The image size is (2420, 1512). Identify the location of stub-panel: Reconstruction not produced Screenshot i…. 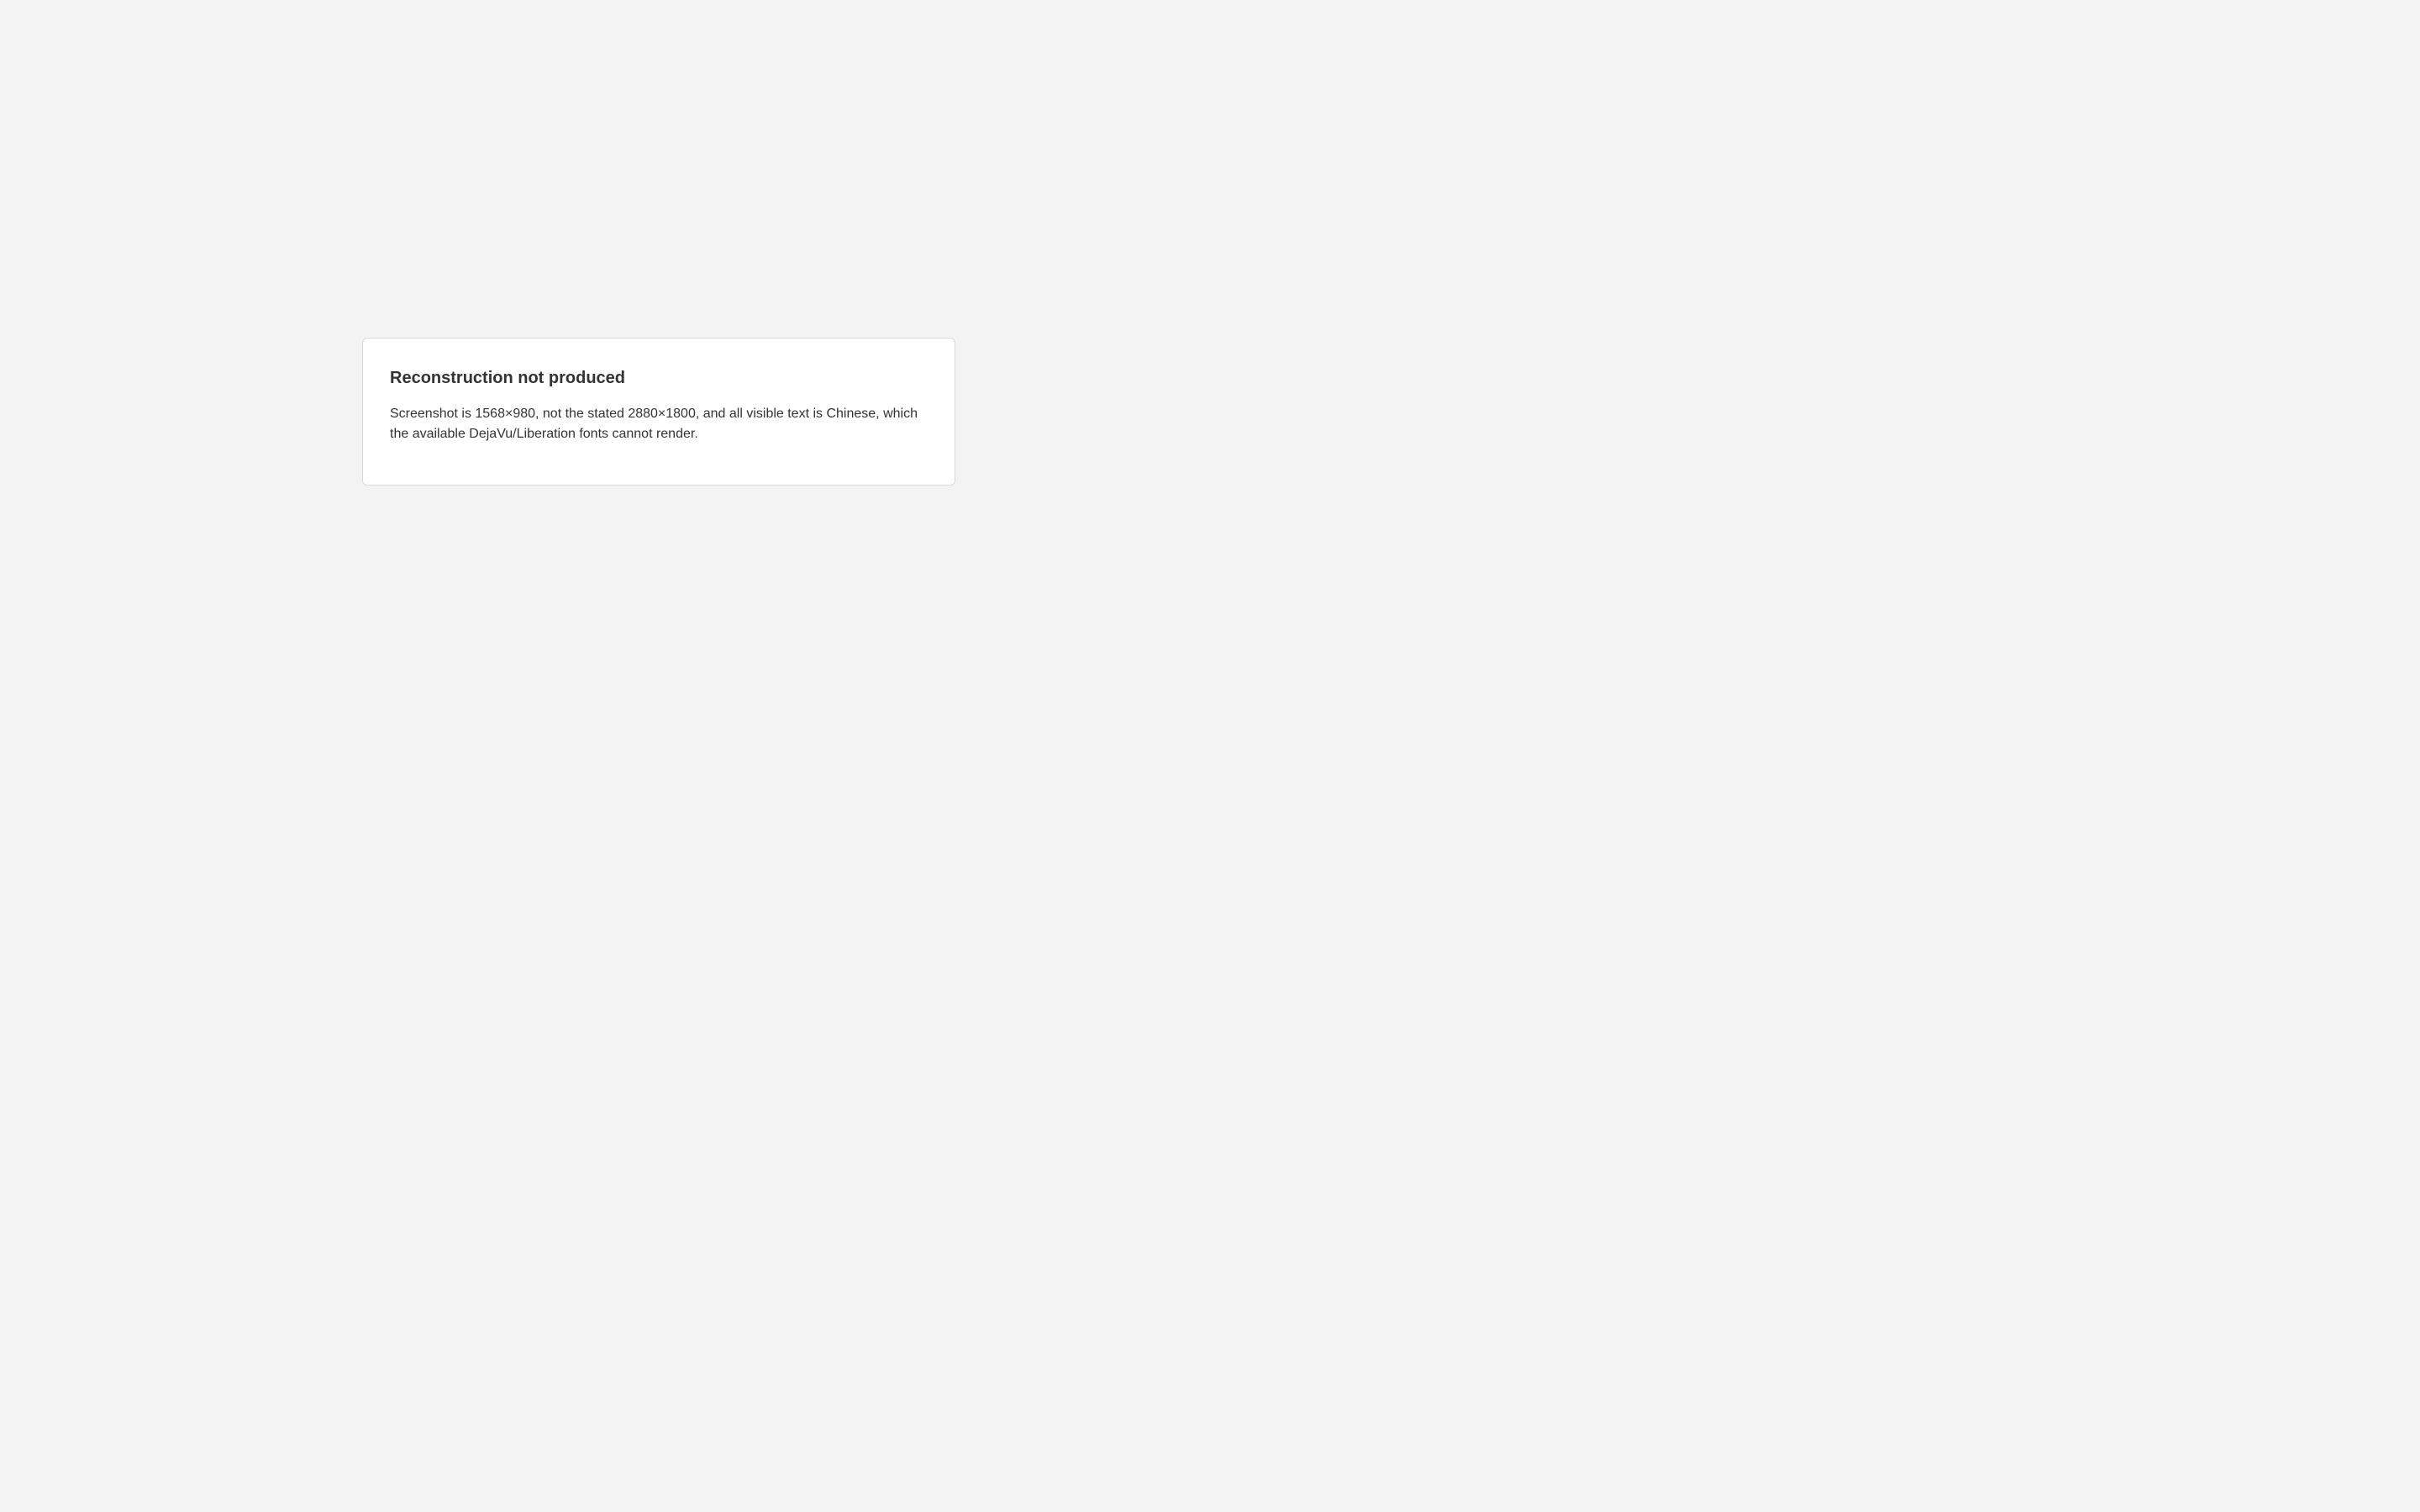
(658, 412).